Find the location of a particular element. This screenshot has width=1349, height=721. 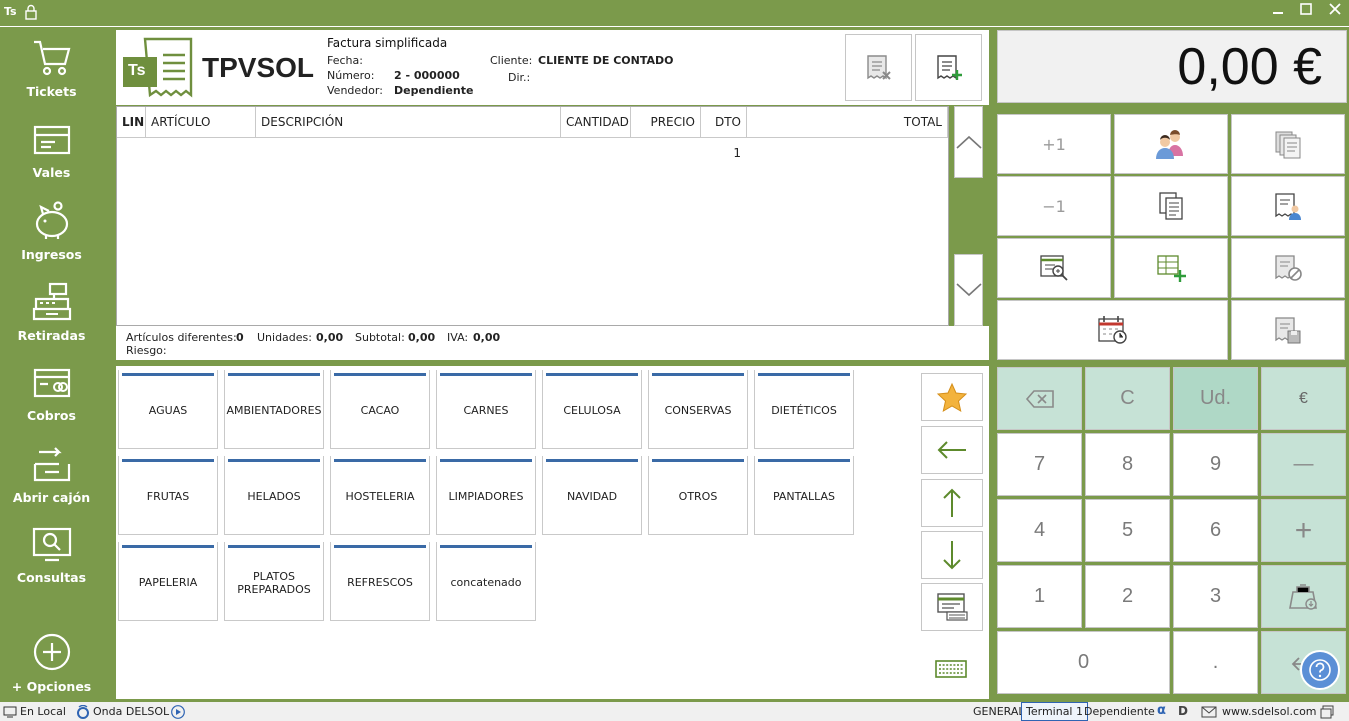

scroll-down-button is located at coordinates (968, 290).